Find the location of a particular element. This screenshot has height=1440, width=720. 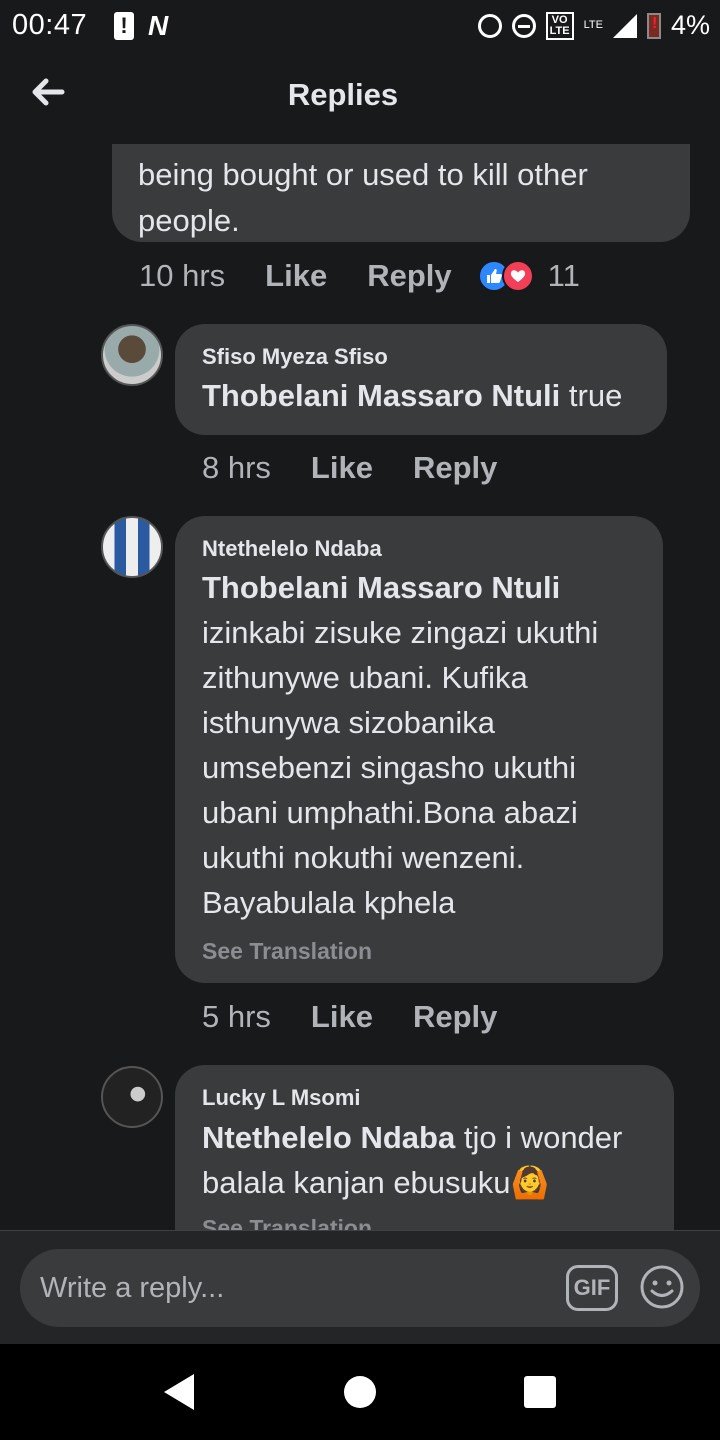

do-not-disturb-icon is located at coordinates (523, 25).